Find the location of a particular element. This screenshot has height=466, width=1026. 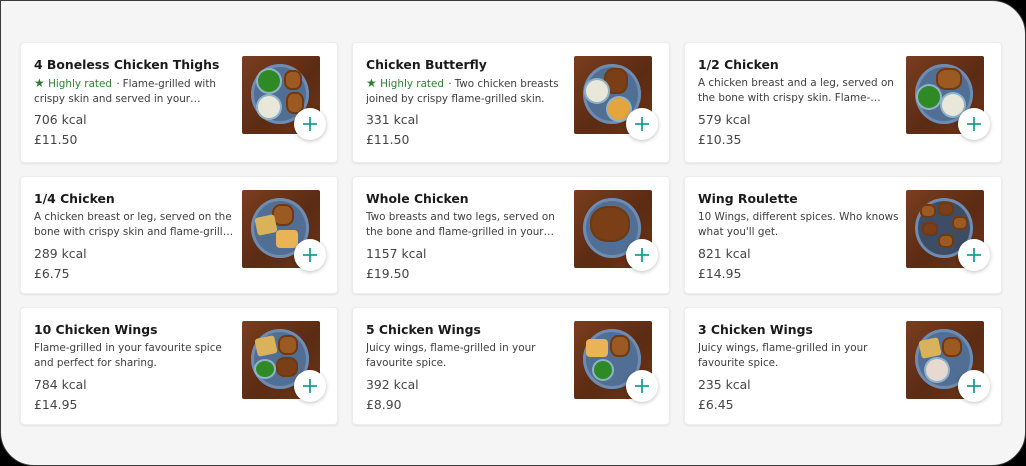

menu-item-kcal: 289 kcal is located at coordinates (60, 253).